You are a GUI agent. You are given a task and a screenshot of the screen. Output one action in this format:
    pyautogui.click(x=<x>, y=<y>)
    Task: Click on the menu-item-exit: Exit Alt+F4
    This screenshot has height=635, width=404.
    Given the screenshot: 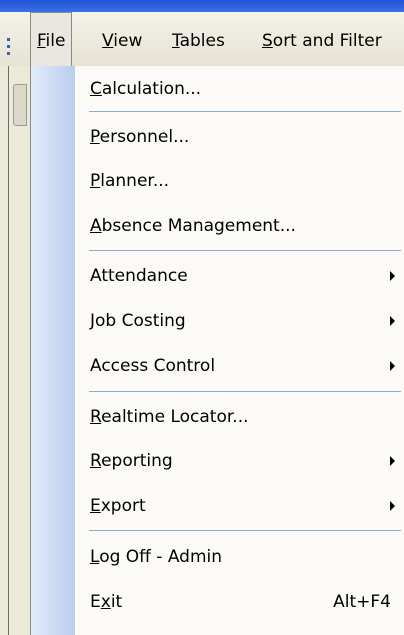 What is the action you would take?
    pyautogui.click(x=239, y=602)
    